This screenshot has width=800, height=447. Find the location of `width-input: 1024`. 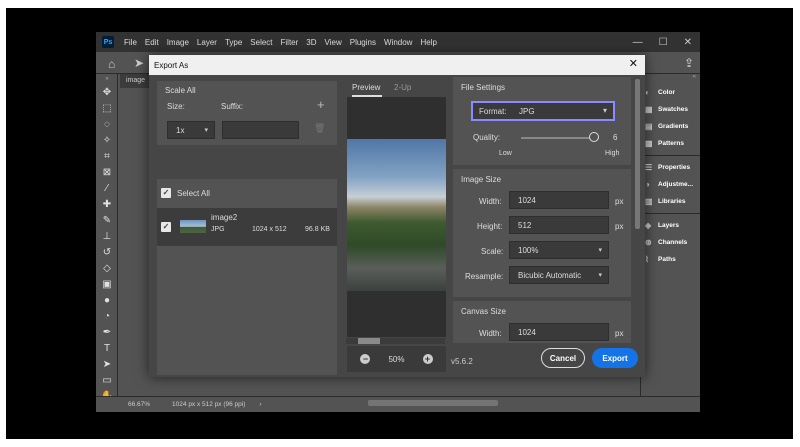

width-input: 1024 is located at coordinates (559, 200).